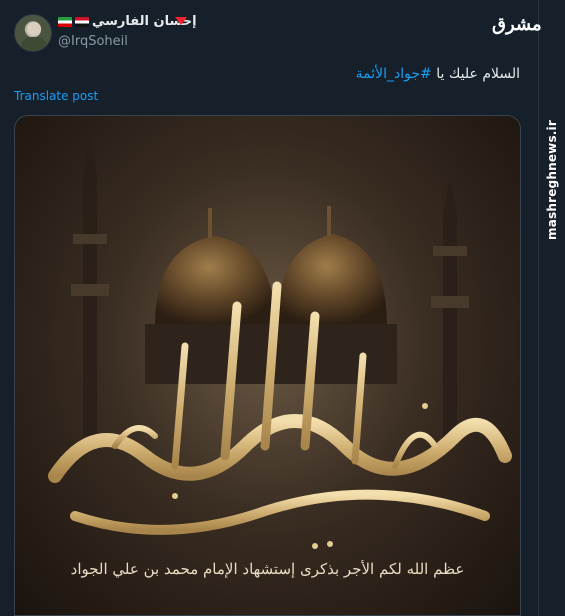  What do you see at coordinates (552, 180) in the screenshot?
I see `mashregh-url: mashreghnews.ir` at bounding box center [552, 180].